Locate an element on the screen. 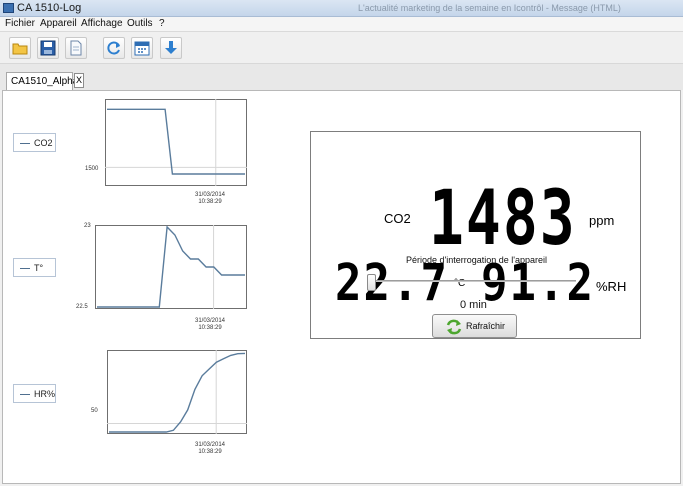 The image size is (683, 486). legend-label: HR% is located at coordinates (45, 394).